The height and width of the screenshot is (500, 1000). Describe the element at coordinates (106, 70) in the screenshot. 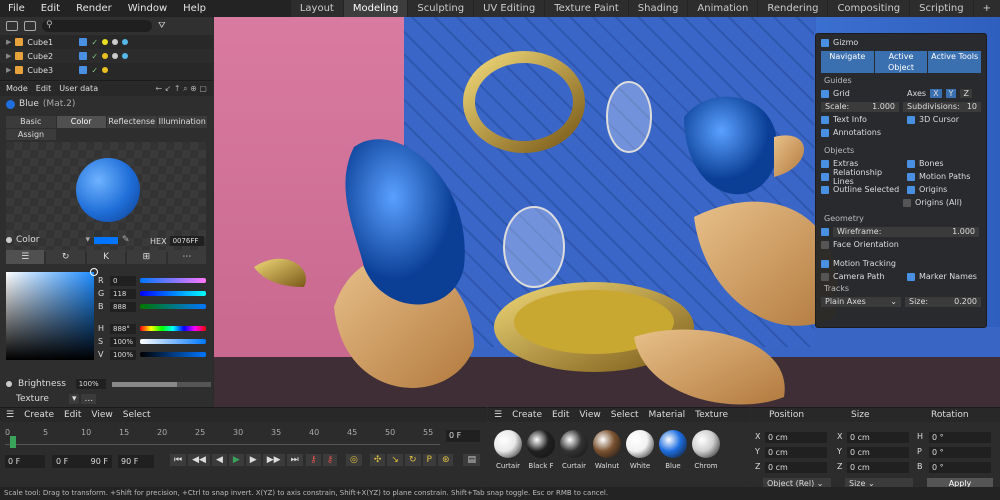

I see `list-item: ▶ Cube3 ✓` at that location.